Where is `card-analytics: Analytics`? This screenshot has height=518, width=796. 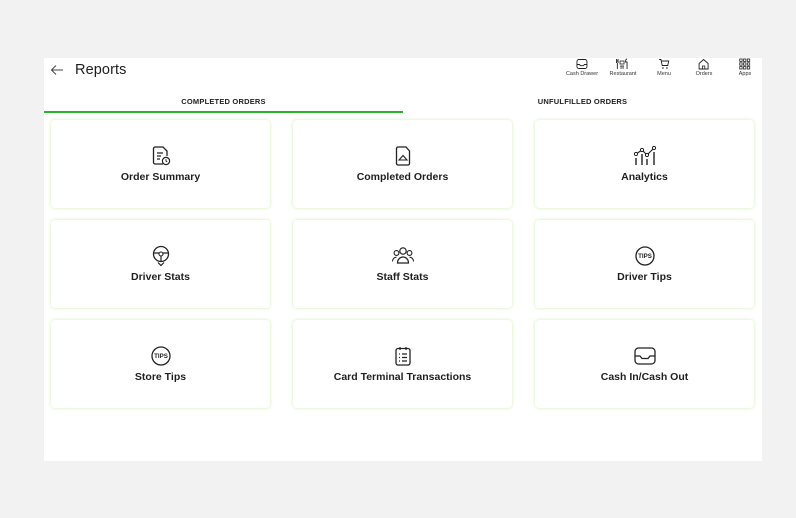 card-analytics: Analytics is located at coordinates (644, 164).